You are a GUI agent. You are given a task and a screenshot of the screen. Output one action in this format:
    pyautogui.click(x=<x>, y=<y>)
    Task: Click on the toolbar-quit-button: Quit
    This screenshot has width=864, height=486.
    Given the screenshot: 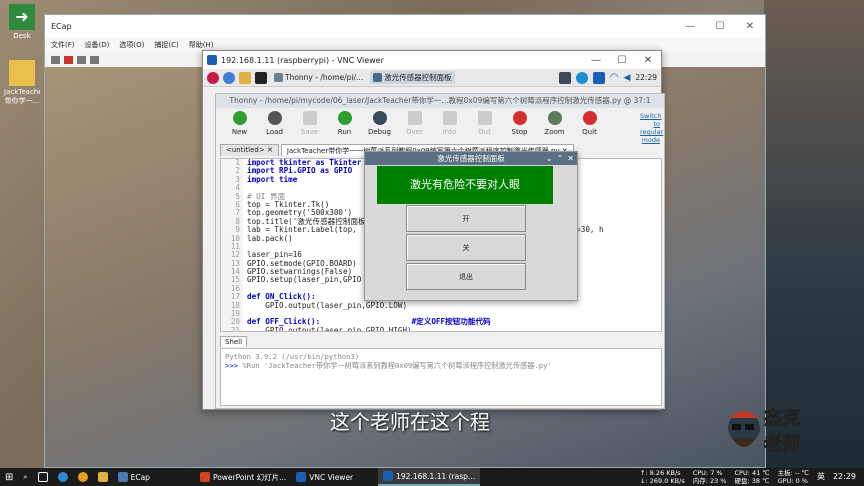 What is the action you would take?
    pyautogui.click(x=589, y=122)
    